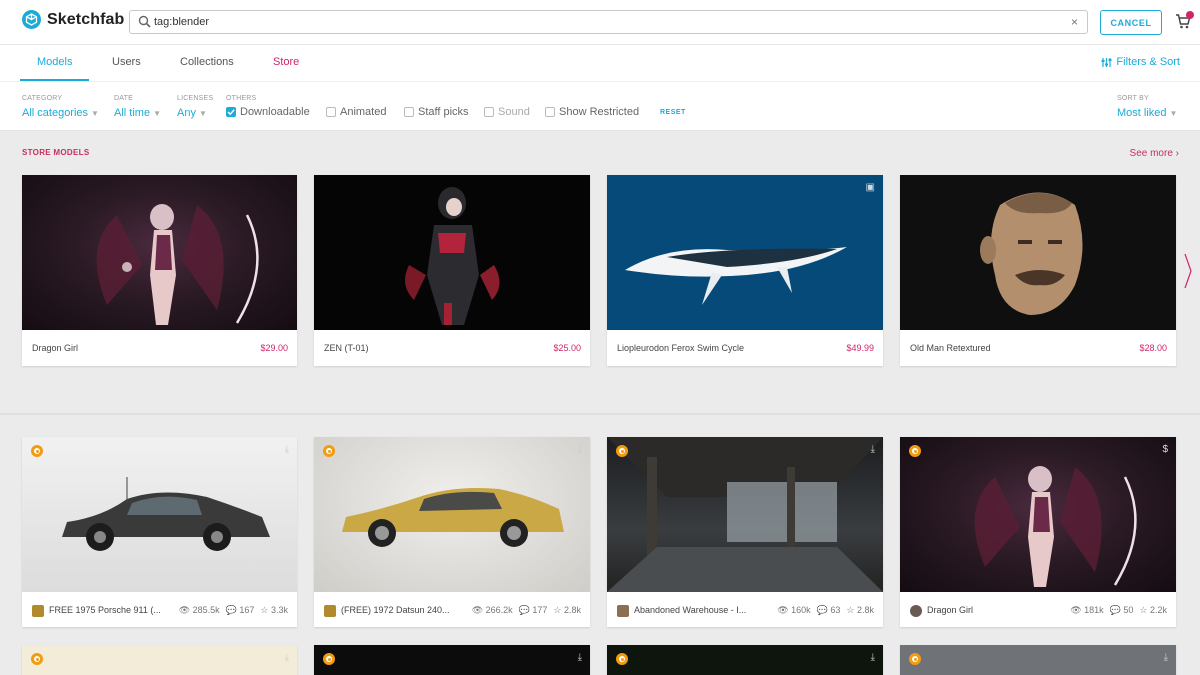  I want to click on see-more-link: See more ›, so click(1154, 153).